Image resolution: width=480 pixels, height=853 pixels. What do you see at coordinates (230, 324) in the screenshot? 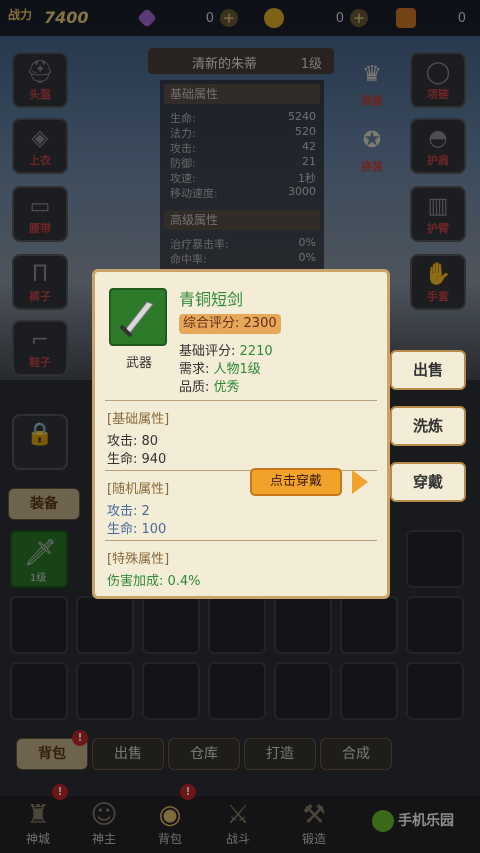
I see `overall-score: 综合评分: 2300` at bounding box center [230, 324].